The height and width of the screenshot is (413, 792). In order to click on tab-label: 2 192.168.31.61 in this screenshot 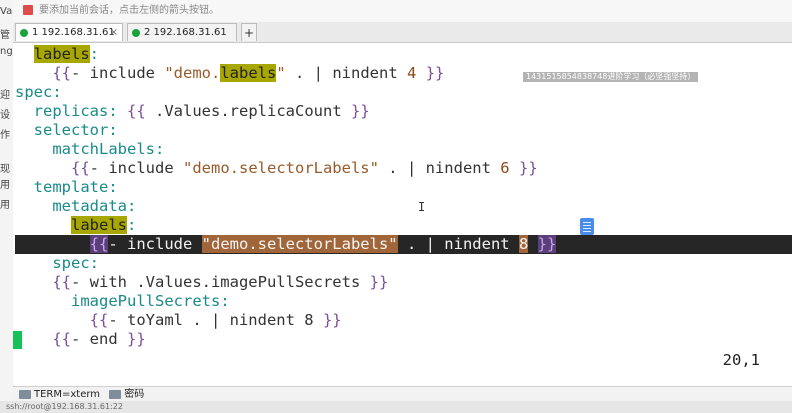, I will do `click(185, 32)`.